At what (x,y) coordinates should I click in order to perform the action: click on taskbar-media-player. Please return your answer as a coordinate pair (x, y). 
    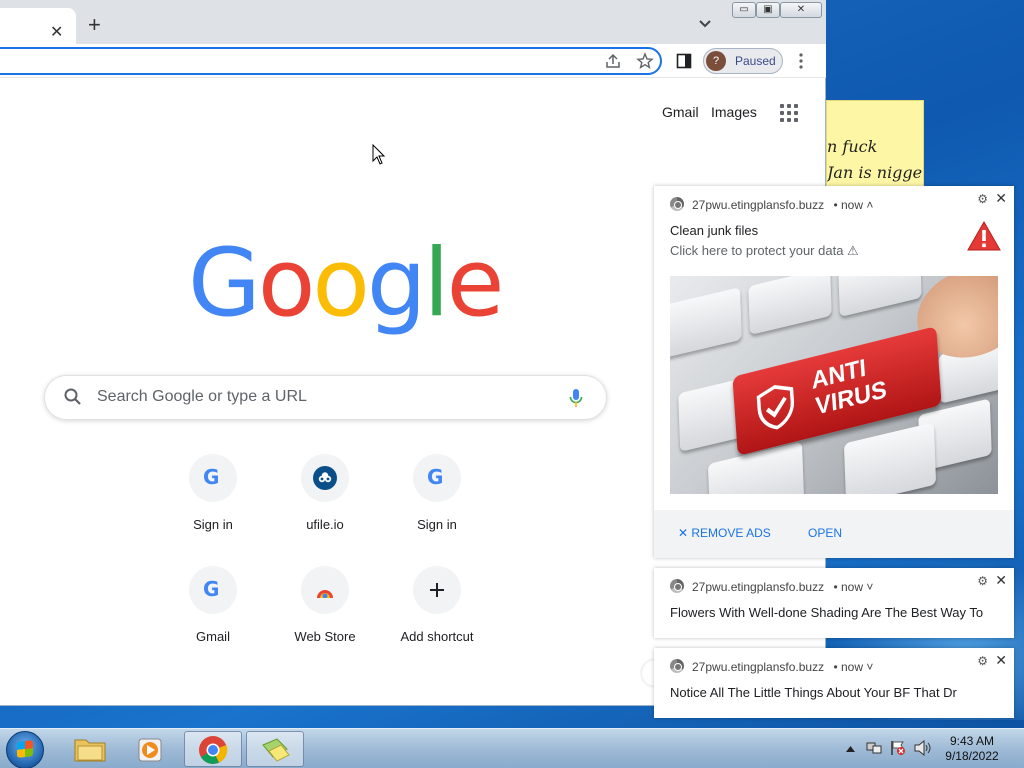
    Looking at the image, I should click on (151, 749).